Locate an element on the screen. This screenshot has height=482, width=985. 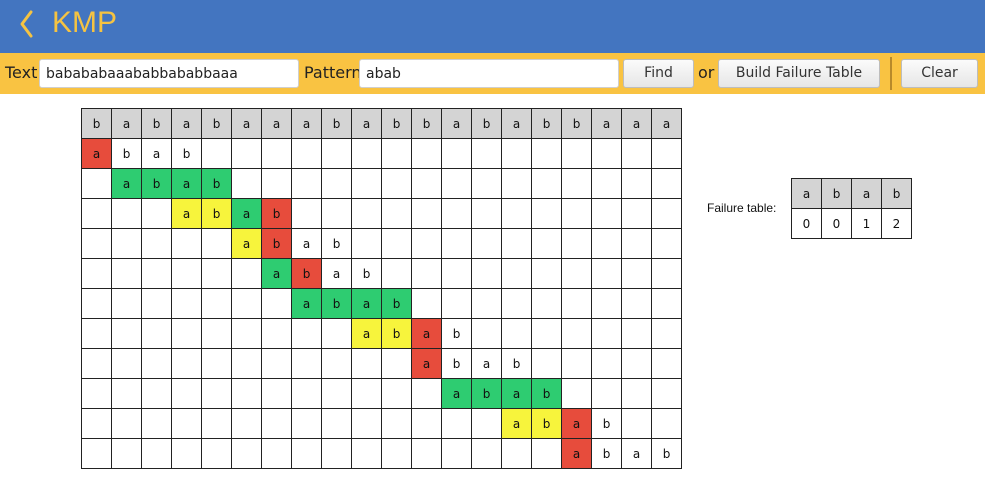
clear-button: Clear is located at coordinates (939, 73).